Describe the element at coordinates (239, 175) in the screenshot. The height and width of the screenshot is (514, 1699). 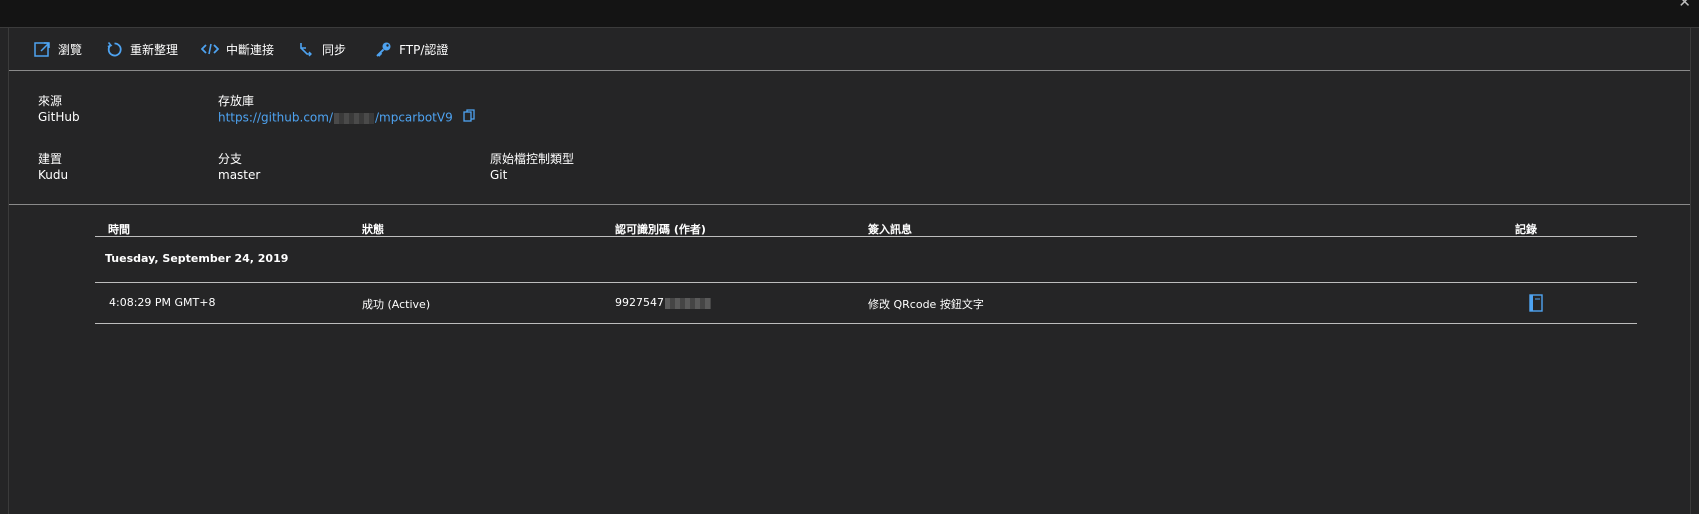
I see `branch-value: master` at that location.